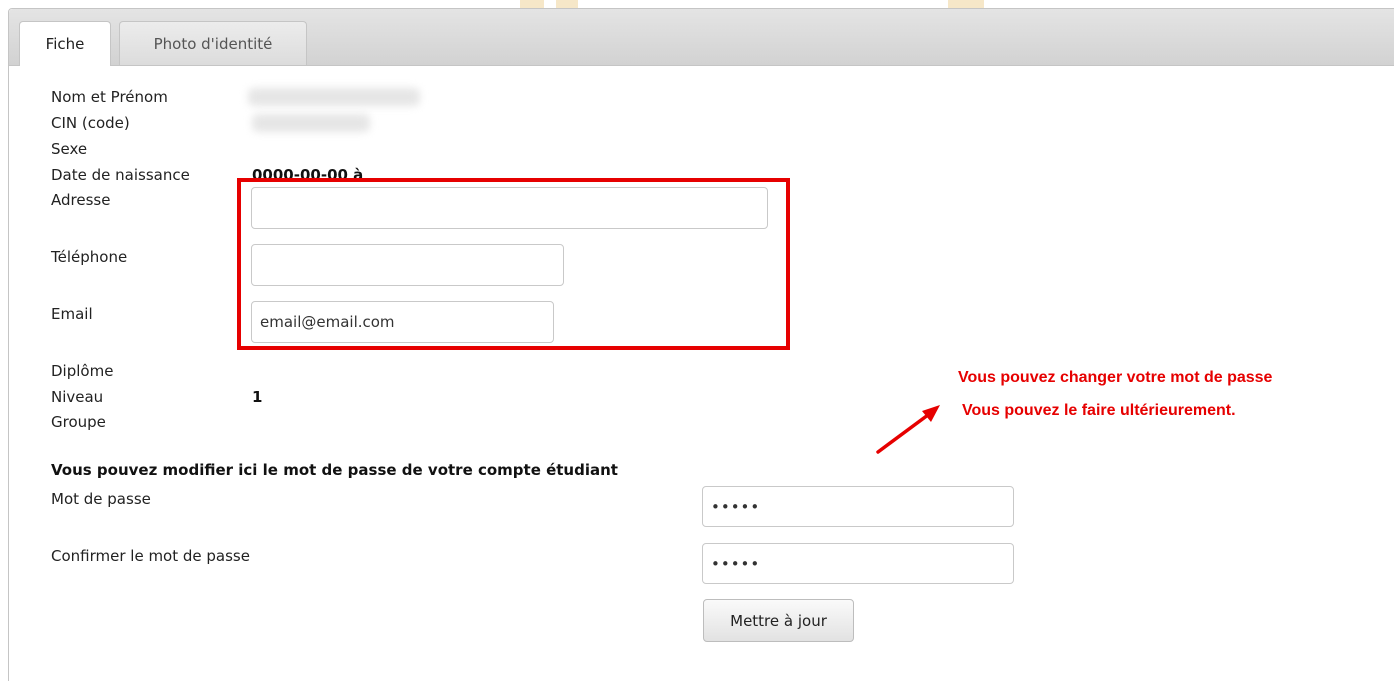  I want to click on niveau-label: Niveau, so click(77, 397).